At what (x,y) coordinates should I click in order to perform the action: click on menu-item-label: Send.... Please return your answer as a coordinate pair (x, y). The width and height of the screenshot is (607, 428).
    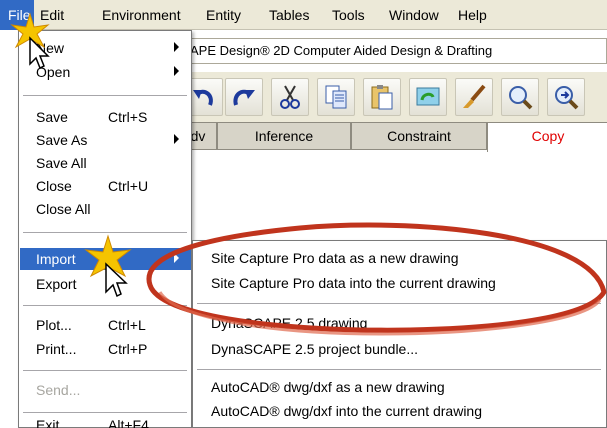
    Looking at the image, I should click on (58, 390).